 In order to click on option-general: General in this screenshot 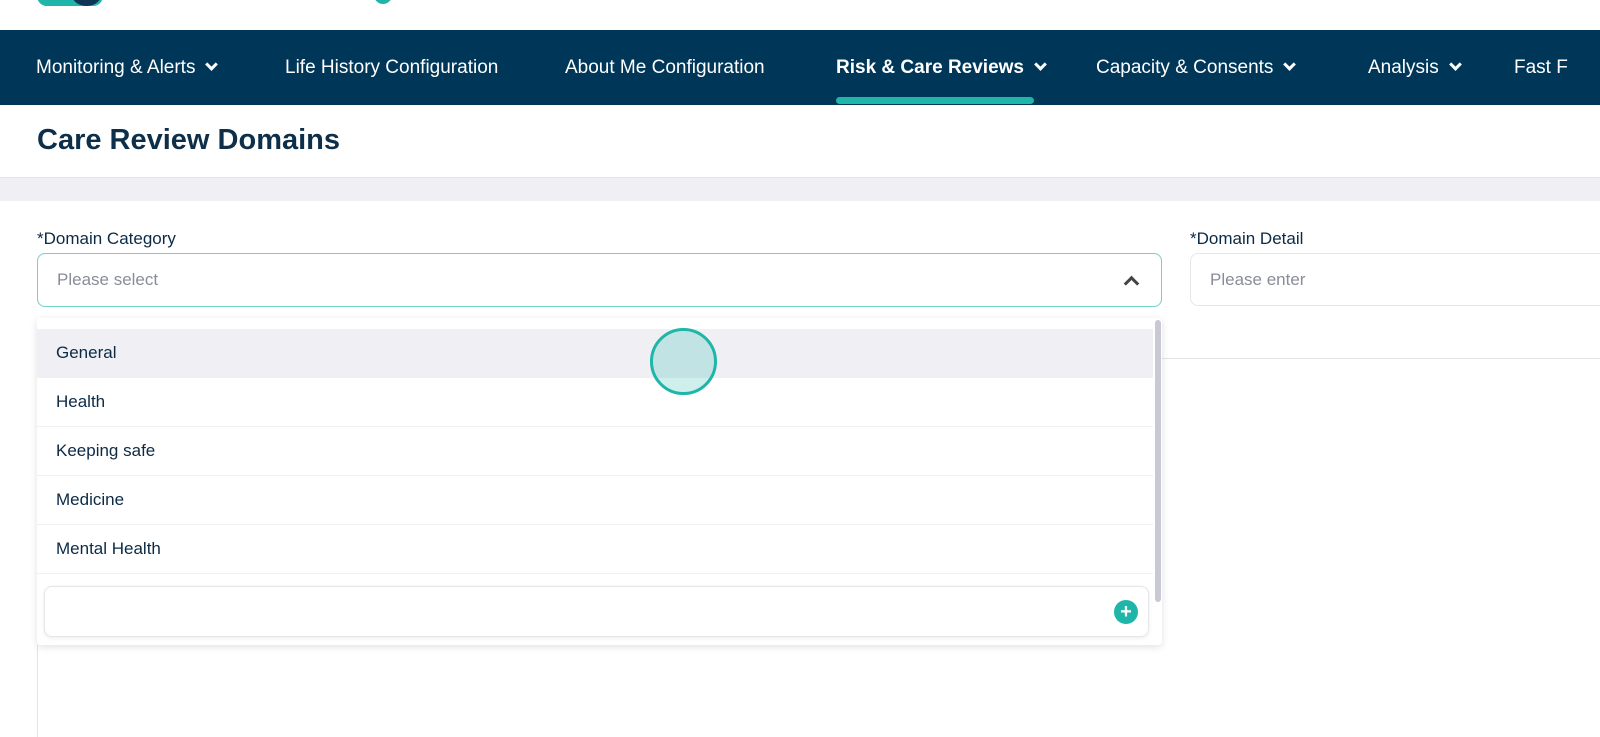, I will do `click(595, 353)`.